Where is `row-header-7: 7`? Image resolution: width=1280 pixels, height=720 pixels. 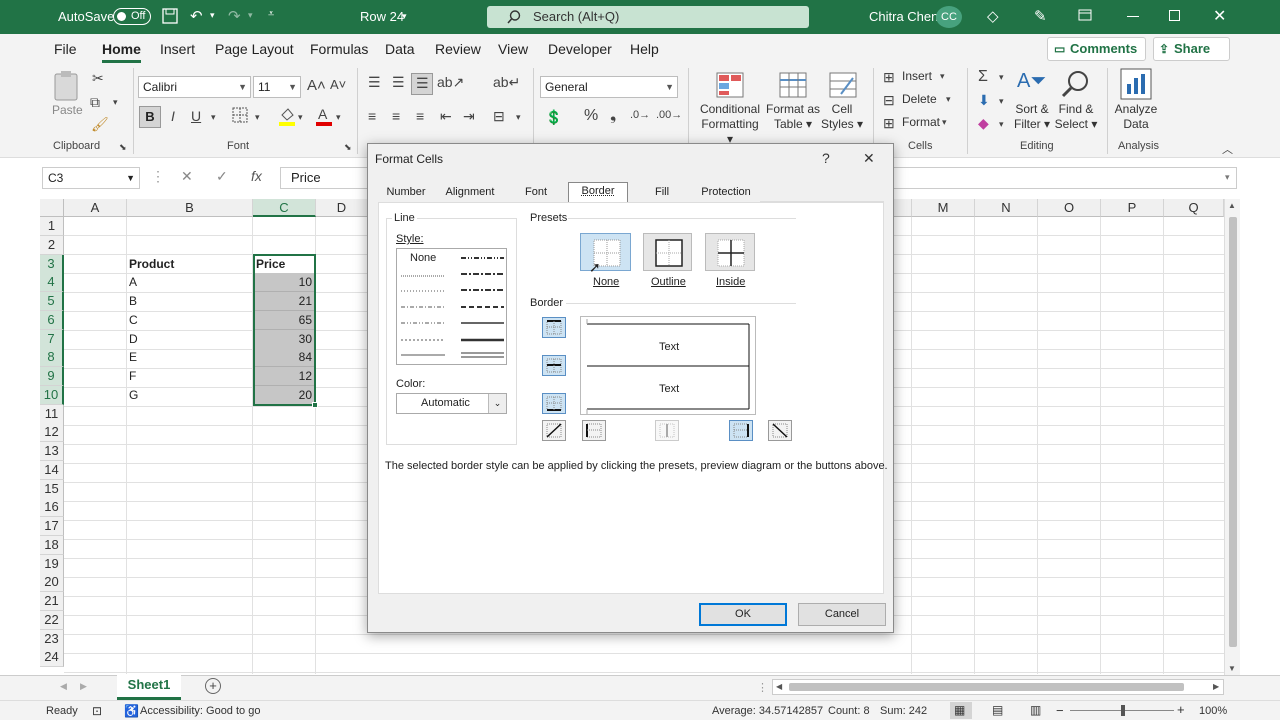
row-header-7: 7 is located at coordinates (52, 339).